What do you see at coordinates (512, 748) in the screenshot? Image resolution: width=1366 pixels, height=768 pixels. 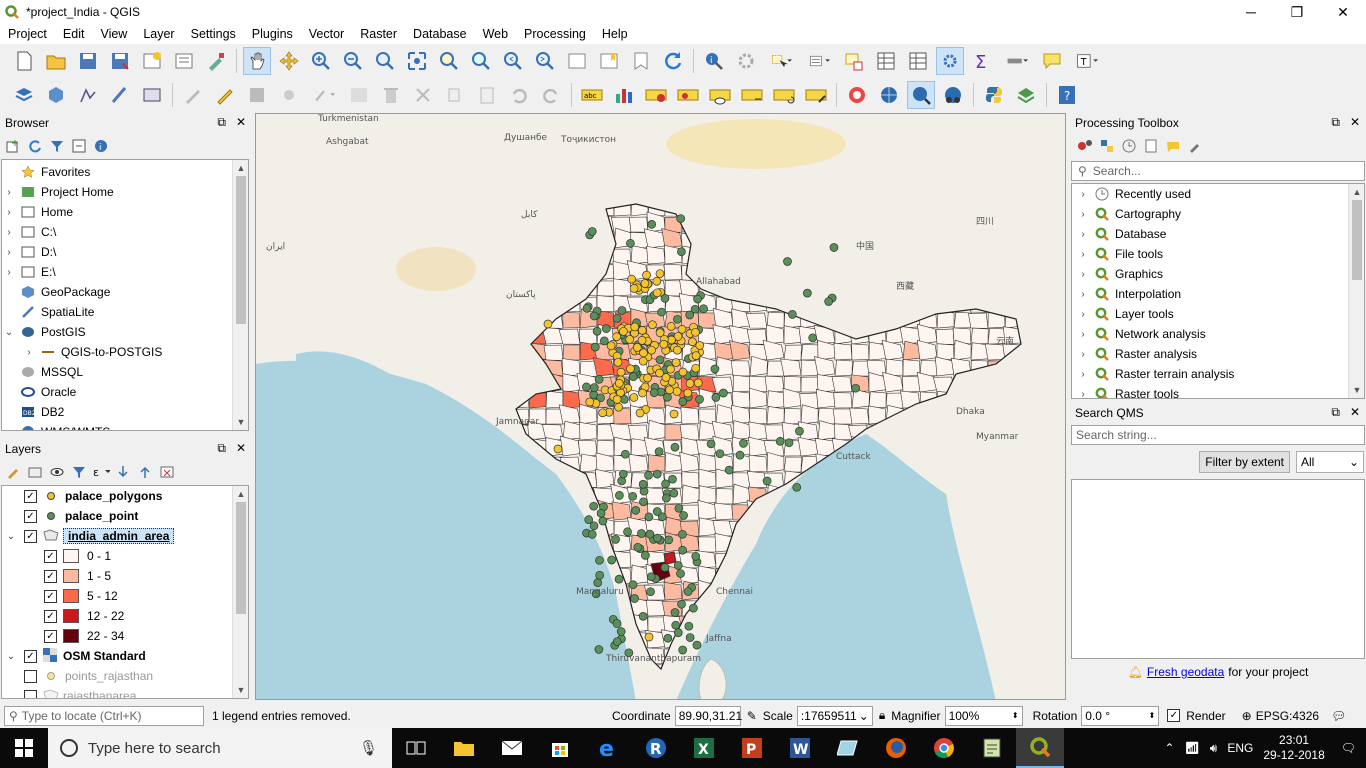 I see `mail-icon` at bounding box center [512, 748].